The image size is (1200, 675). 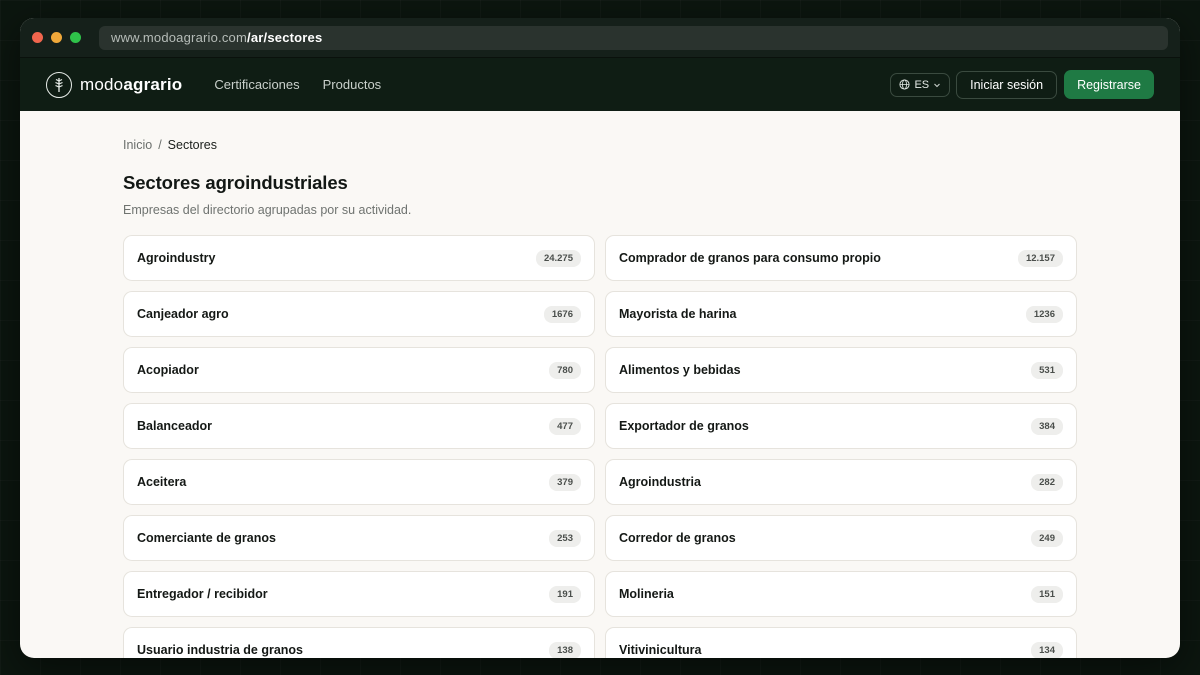 I want to click on sector-name: Aceitera, so click(x=162, y=482).